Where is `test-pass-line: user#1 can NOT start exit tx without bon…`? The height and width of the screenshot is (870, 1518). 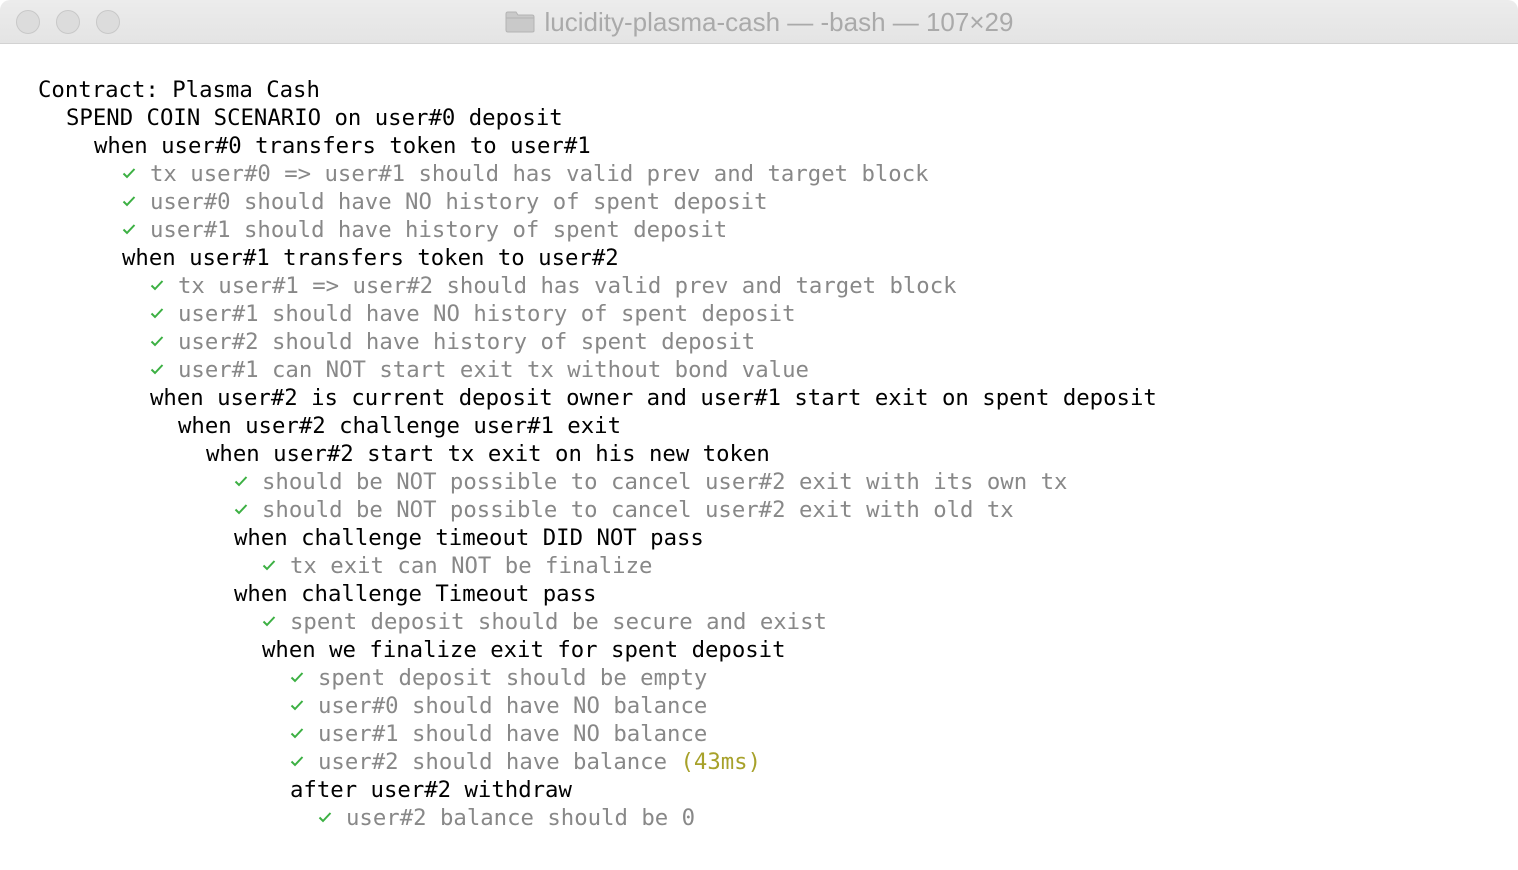 test-pass-line: user#1 can NOT start exit tx without bon… is located at coordinates (597, 370).